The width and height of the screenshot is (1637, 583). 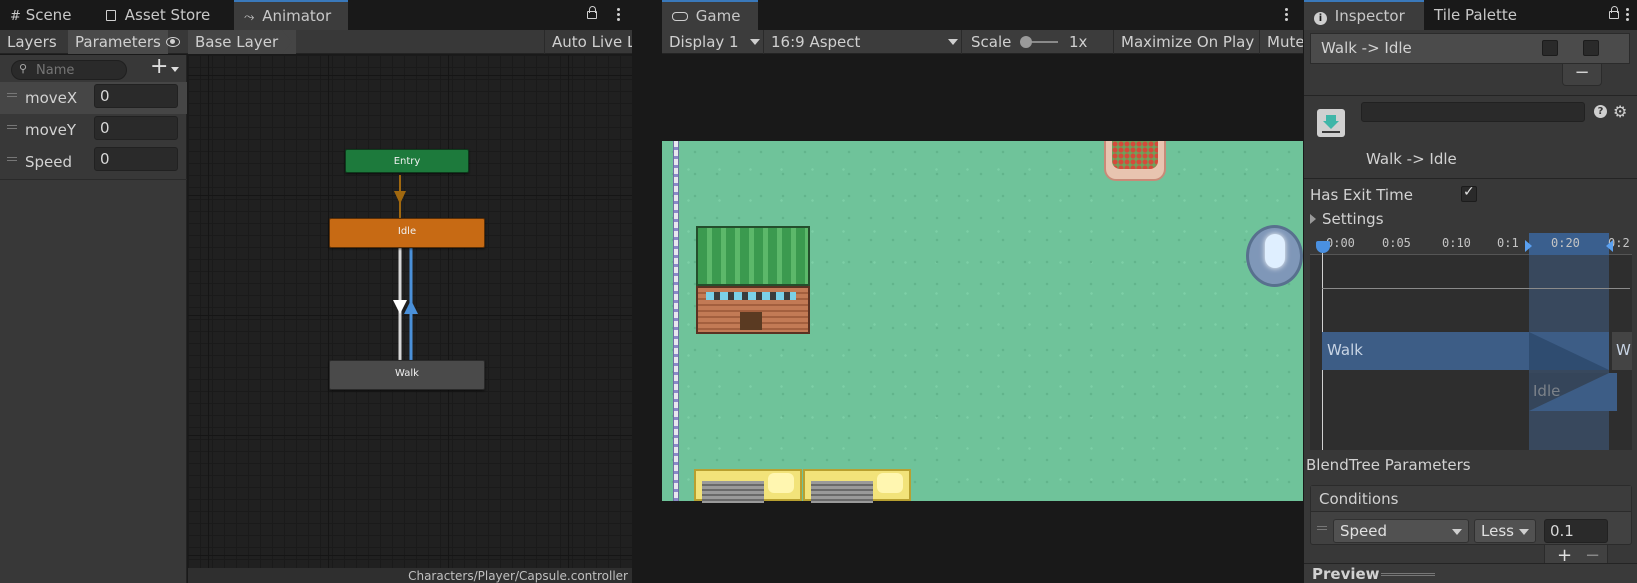 I want to click on has-exit-time-label: Has Exit Time, so click(x=1361, y=195).